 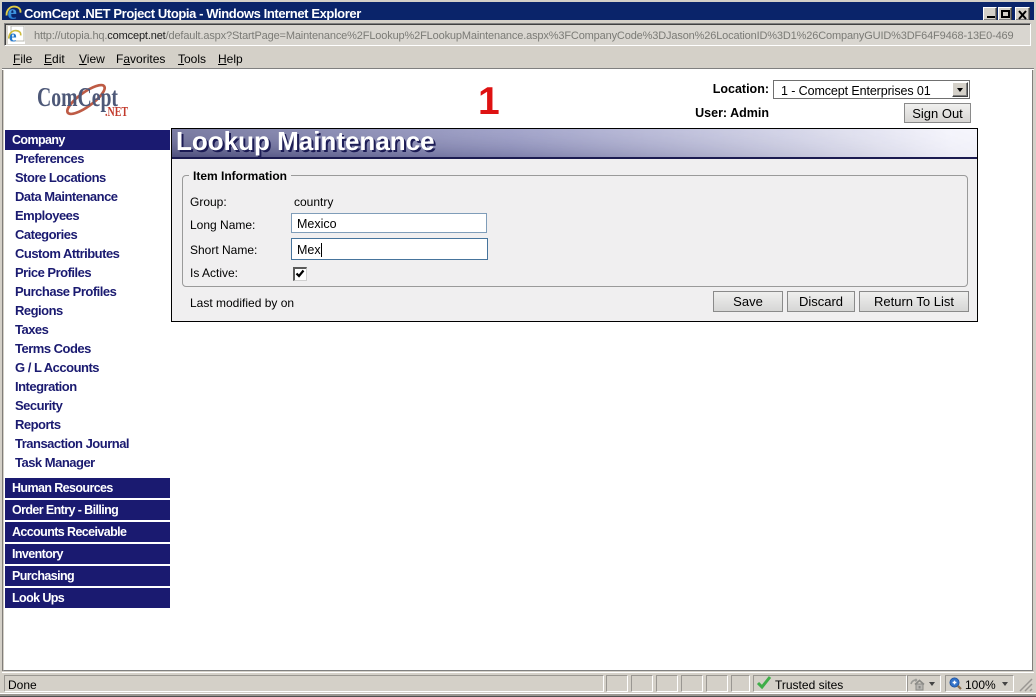 What do you see at coordinates (116, 111) in the screenshot?
I see `svg-text: .NET` at bounding box center [116, 111].